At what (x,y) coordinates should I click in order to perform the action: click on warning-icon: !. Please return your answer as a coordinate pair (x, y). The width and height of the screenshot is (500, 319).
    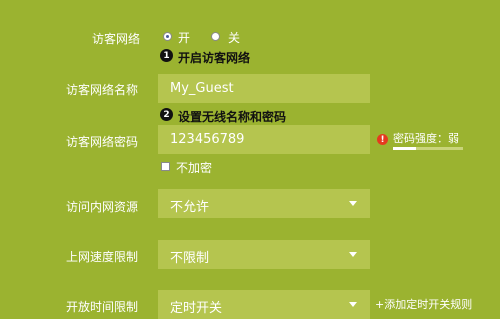
    Looking at the image, I should click on (382, 139).